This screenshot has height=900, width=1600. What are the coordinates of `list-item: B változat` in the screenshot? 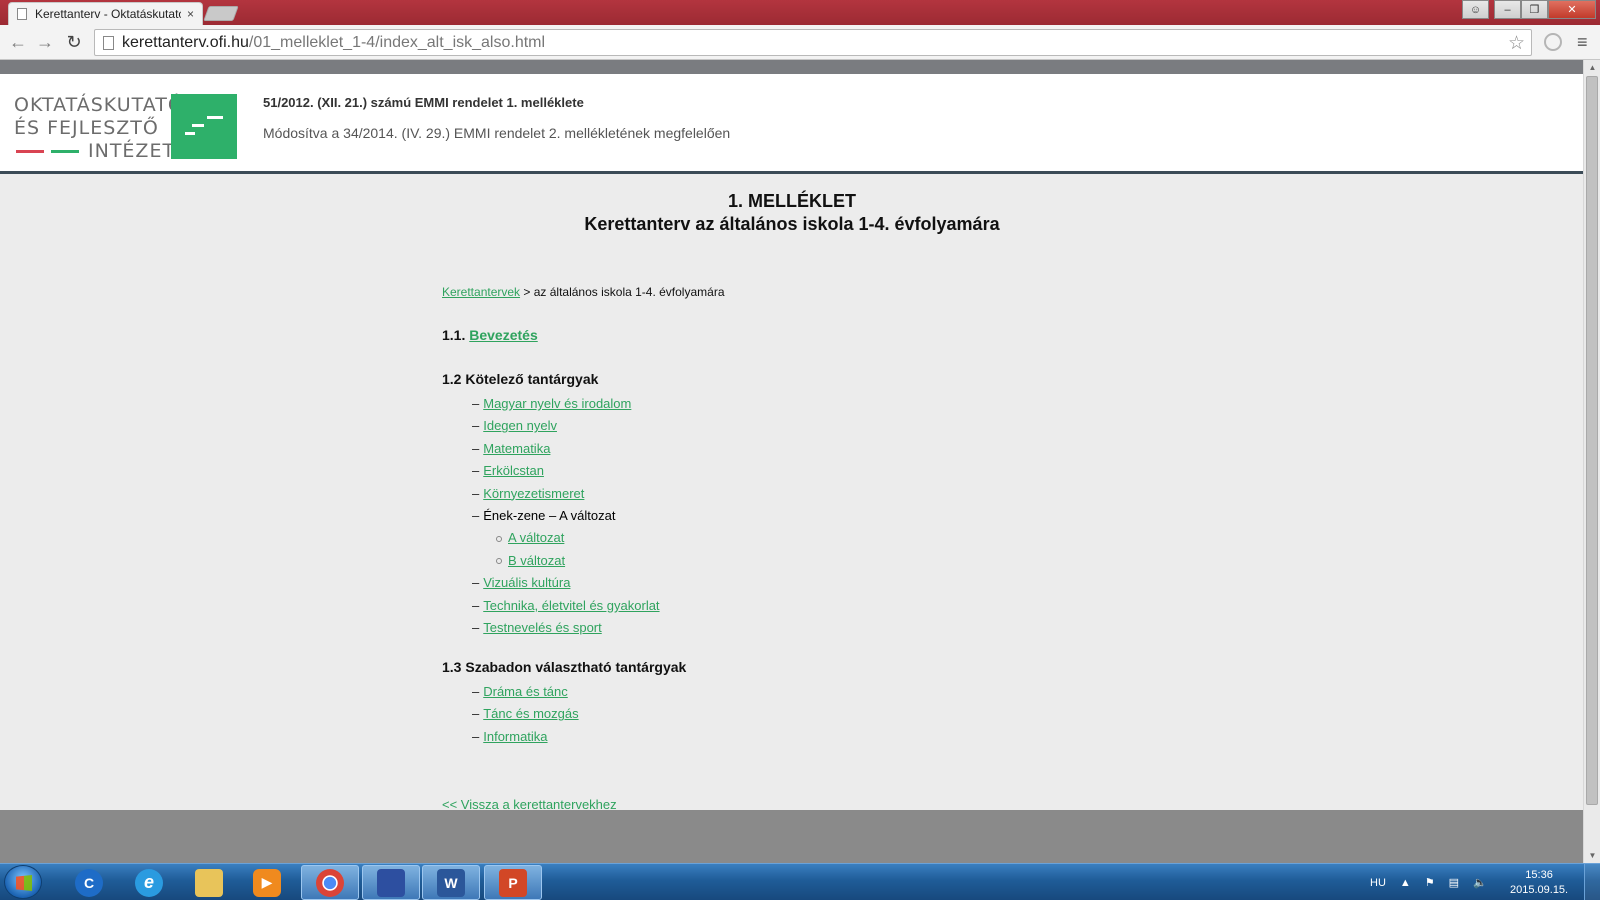 It's located at (566, 561).